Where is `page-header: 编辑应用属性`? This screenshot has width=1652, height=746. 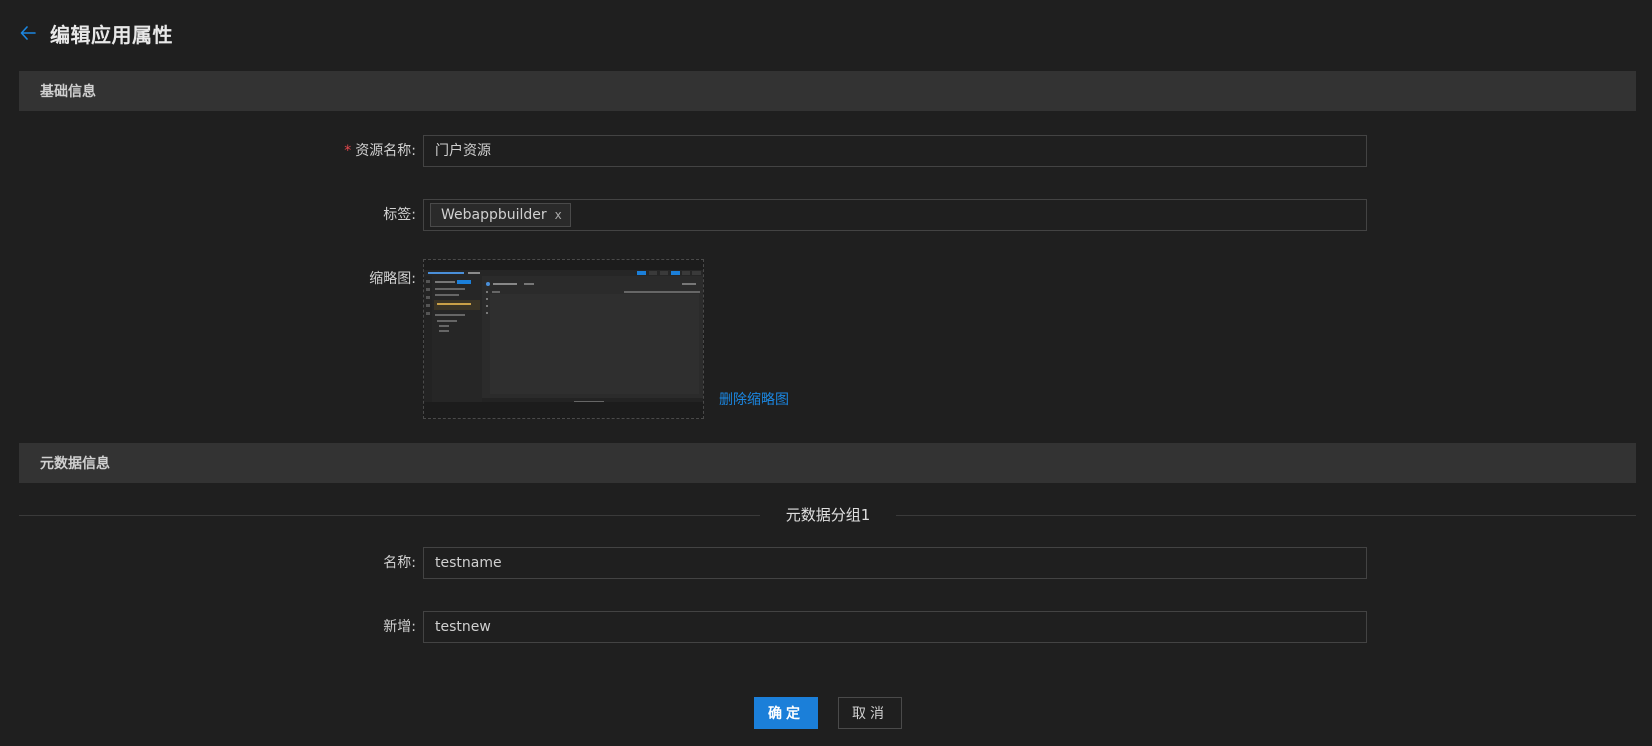 page-header: 编辑应用属性 is located at coordinates (95, 33).